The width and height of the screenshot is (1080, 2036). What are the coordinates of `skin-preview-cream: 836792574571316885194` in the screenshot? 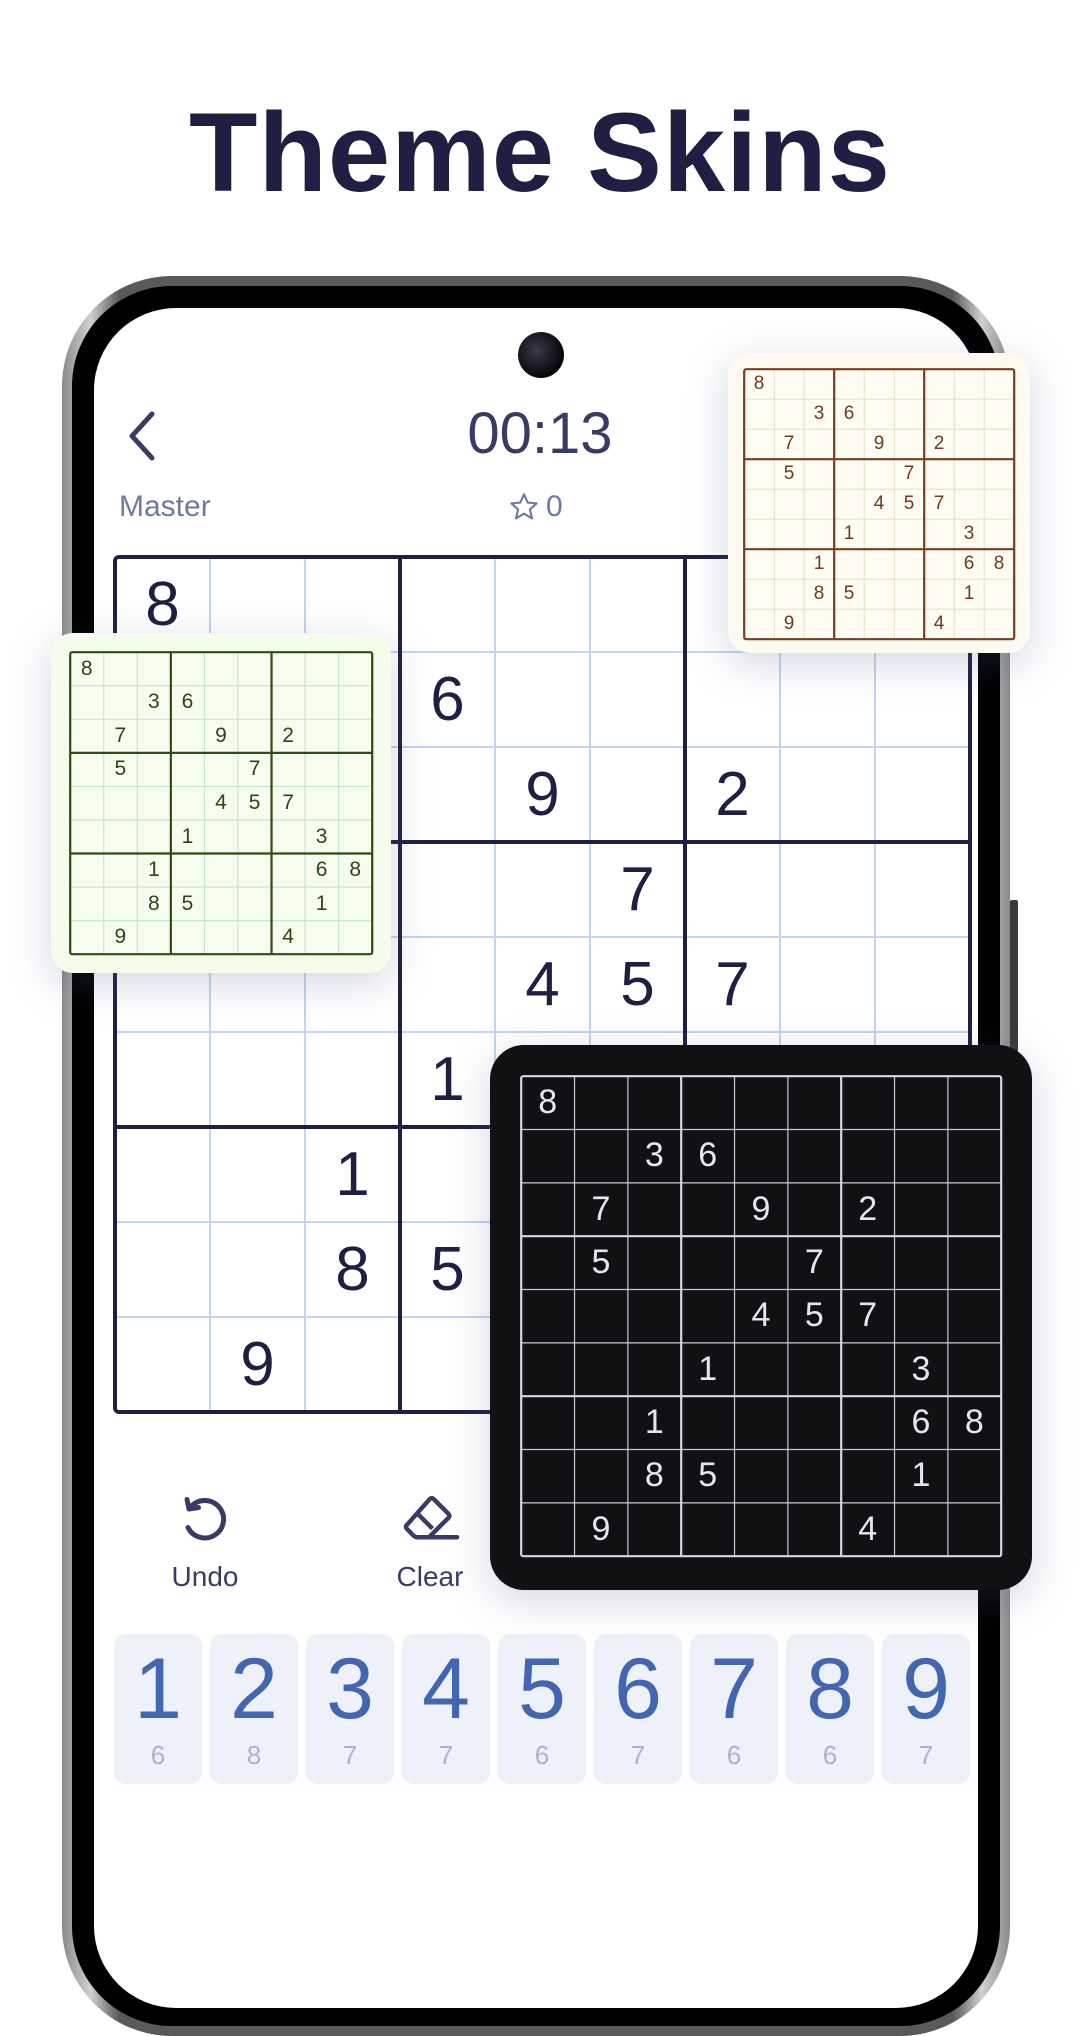 It's located at (879, 503).